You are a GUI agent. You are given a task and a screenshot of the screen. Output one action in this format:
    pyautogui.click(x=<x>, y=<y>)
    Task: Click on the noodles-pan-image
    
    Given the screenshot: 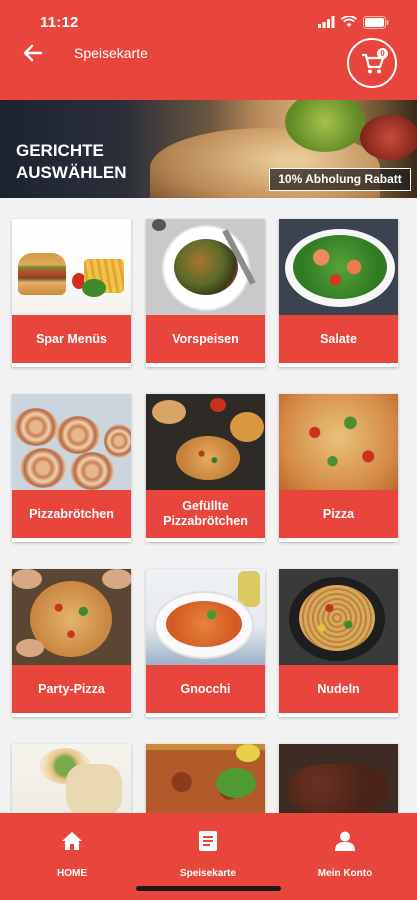 What is the action you would take?
    pyautogui.click(x=338, y=617)
    